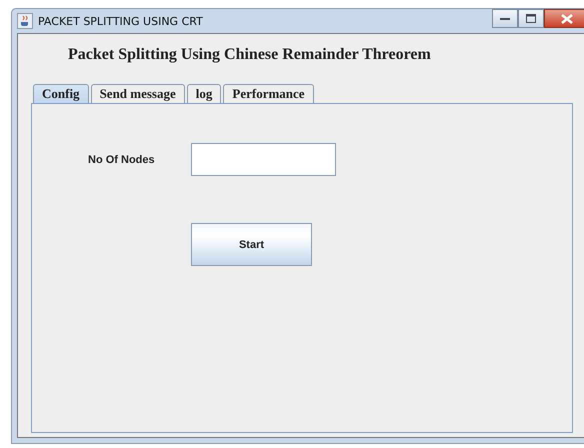 The image size is (584, 448). I want to click on minimize-button, so click(505, 18).